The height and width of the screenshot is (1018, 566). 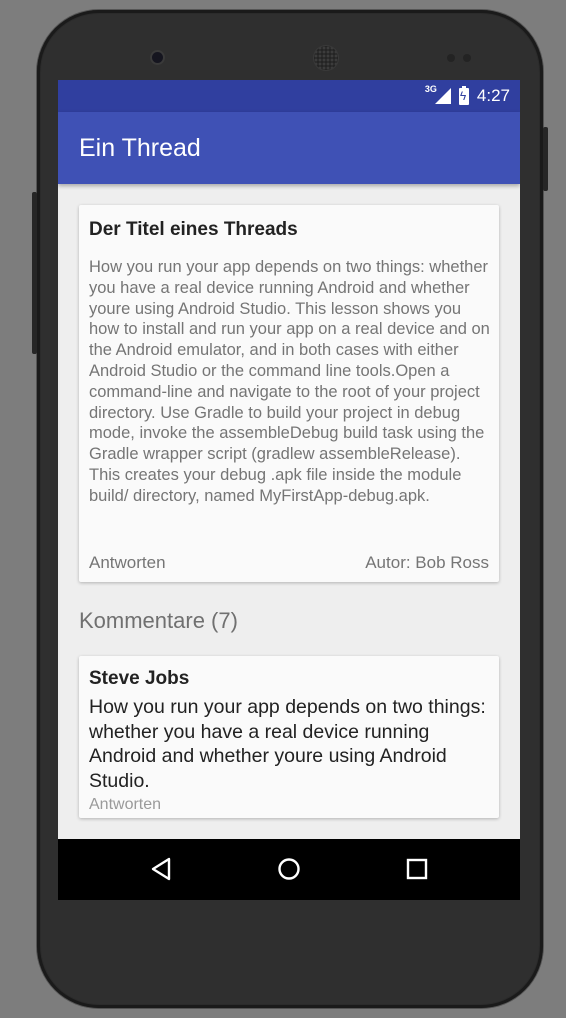 What do you see at coordinates (545, 159) in the screenshot?
I see `power-button` at bounding box center [545, 159].